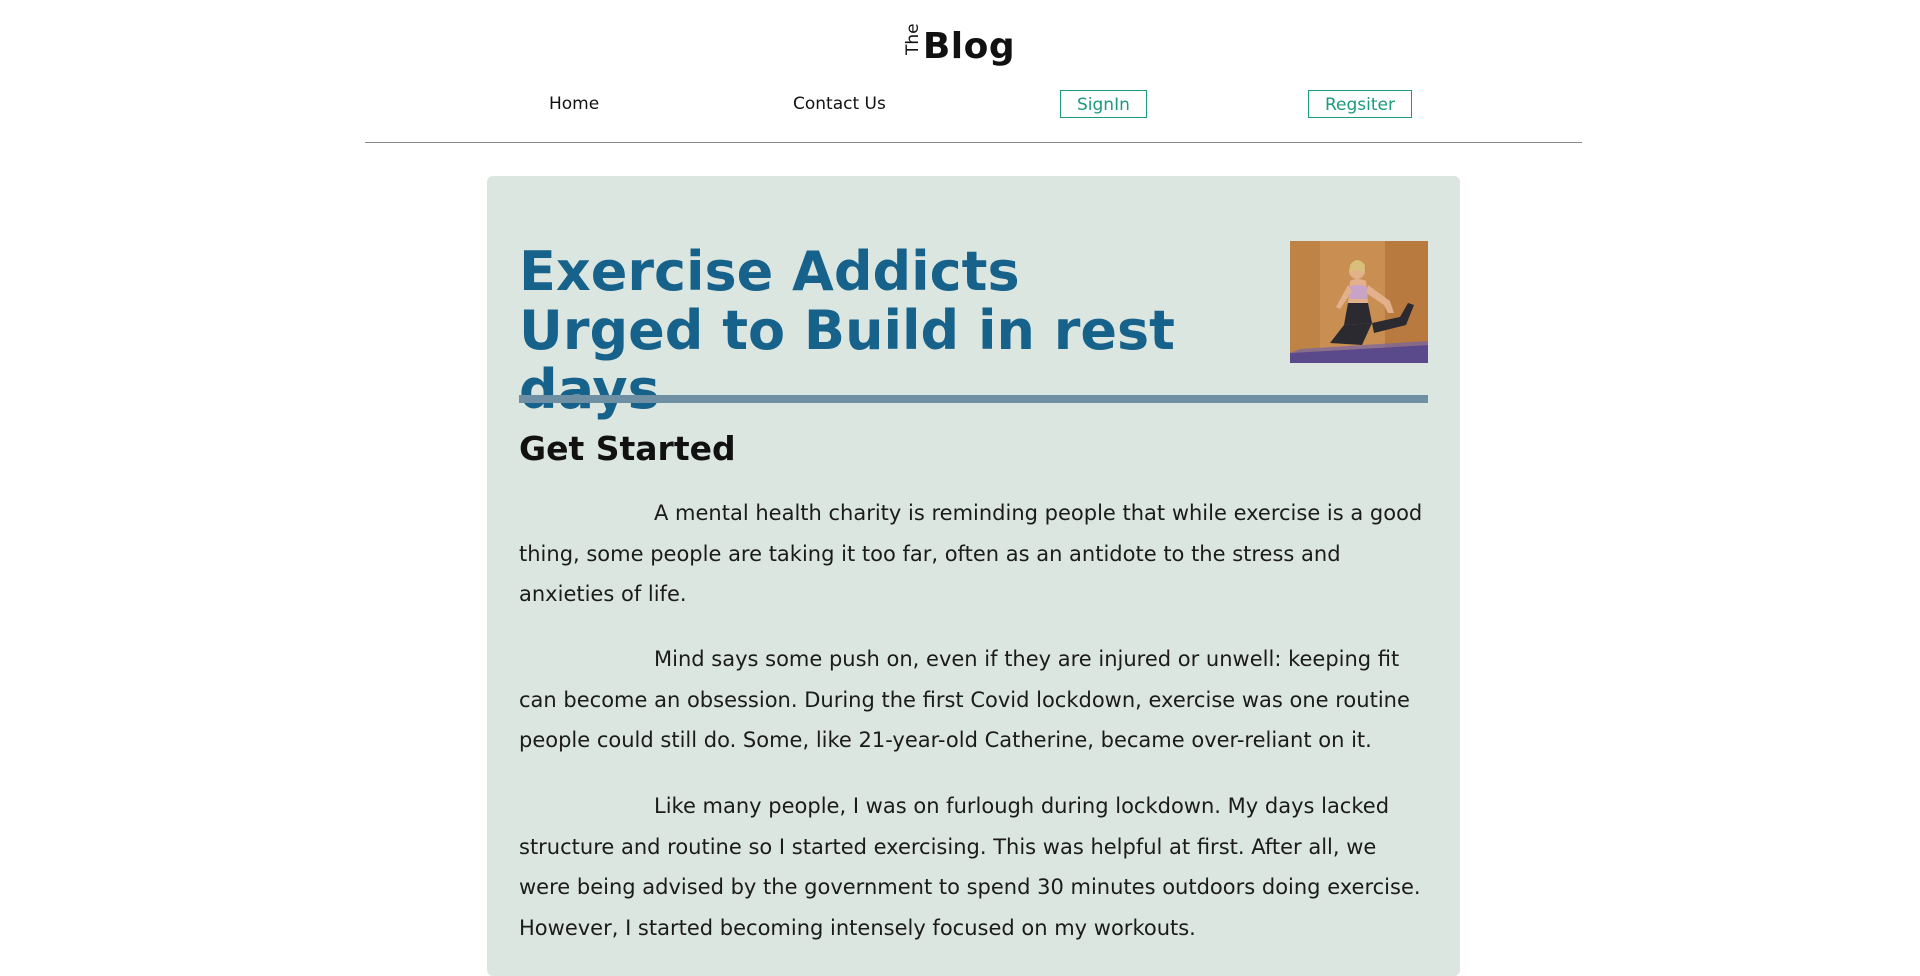 This screenshot has height=976, width=1920. Describe the element at coordinates (960, 106) in the screenshot. I see `main-nav: Home Contact Us SignIn Regsiter` at that location.